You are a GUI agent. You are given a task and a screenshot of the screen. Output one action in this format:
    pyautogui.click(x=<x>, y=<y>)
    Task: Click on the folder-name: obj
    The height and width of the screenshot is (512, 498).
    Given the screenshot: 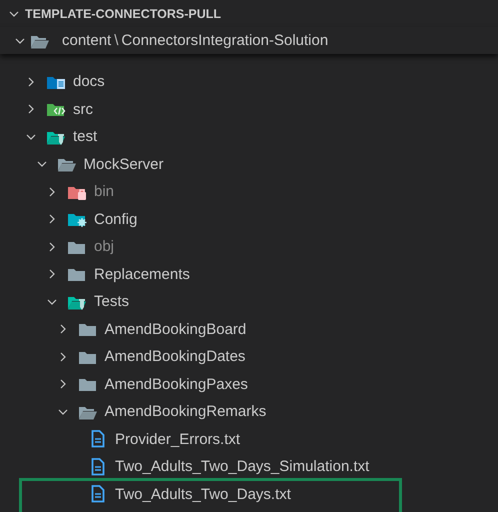 What is the action you would take?
    pyautogui.click(x=104, y=247)
    